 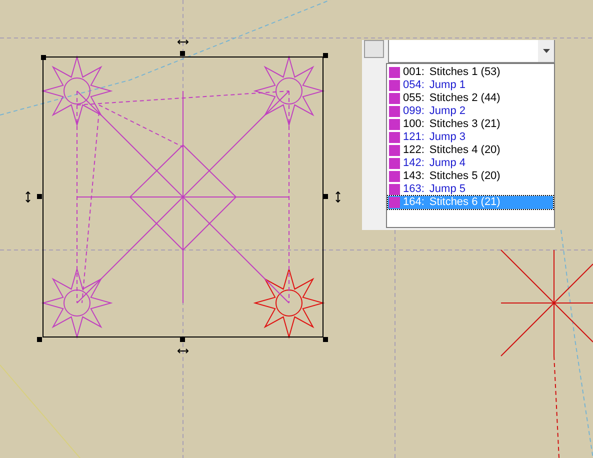 I want to click on stitch-label: Stitches 5 (20), so click(x=464, y=176).